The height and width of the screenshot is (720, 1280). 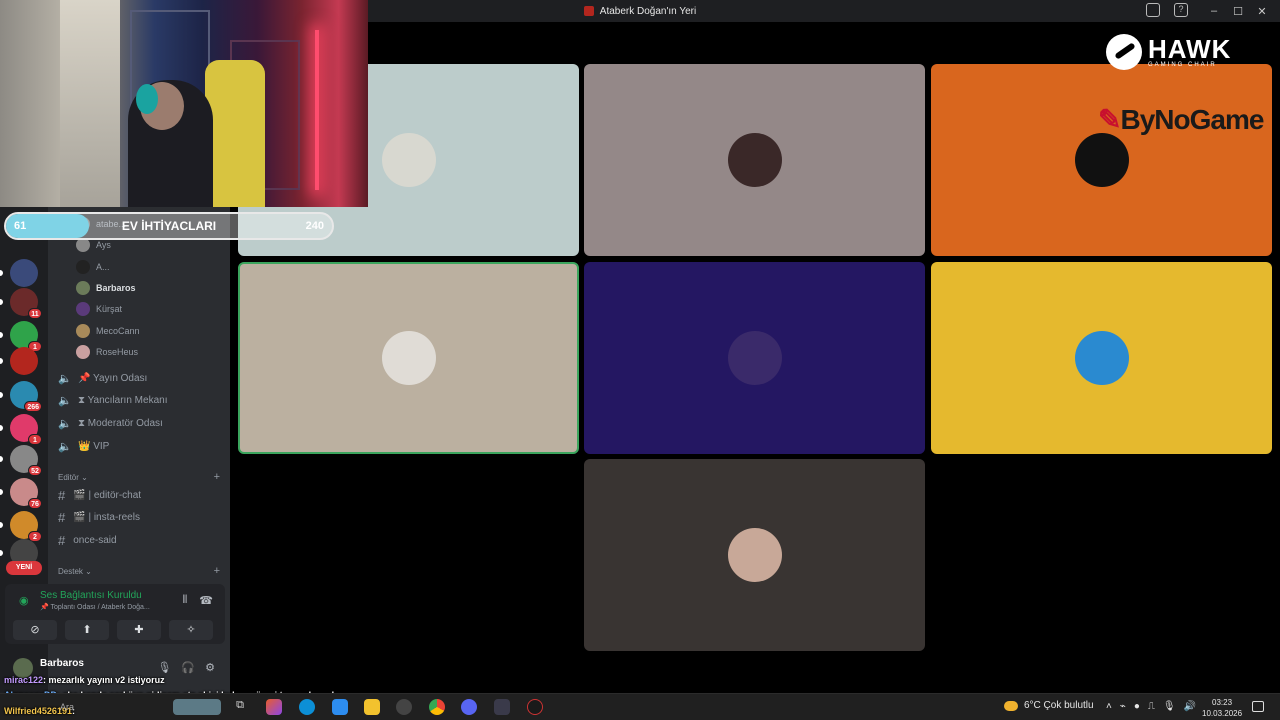 I want to click on unread-badge: 52, so click(x=35, y=470).